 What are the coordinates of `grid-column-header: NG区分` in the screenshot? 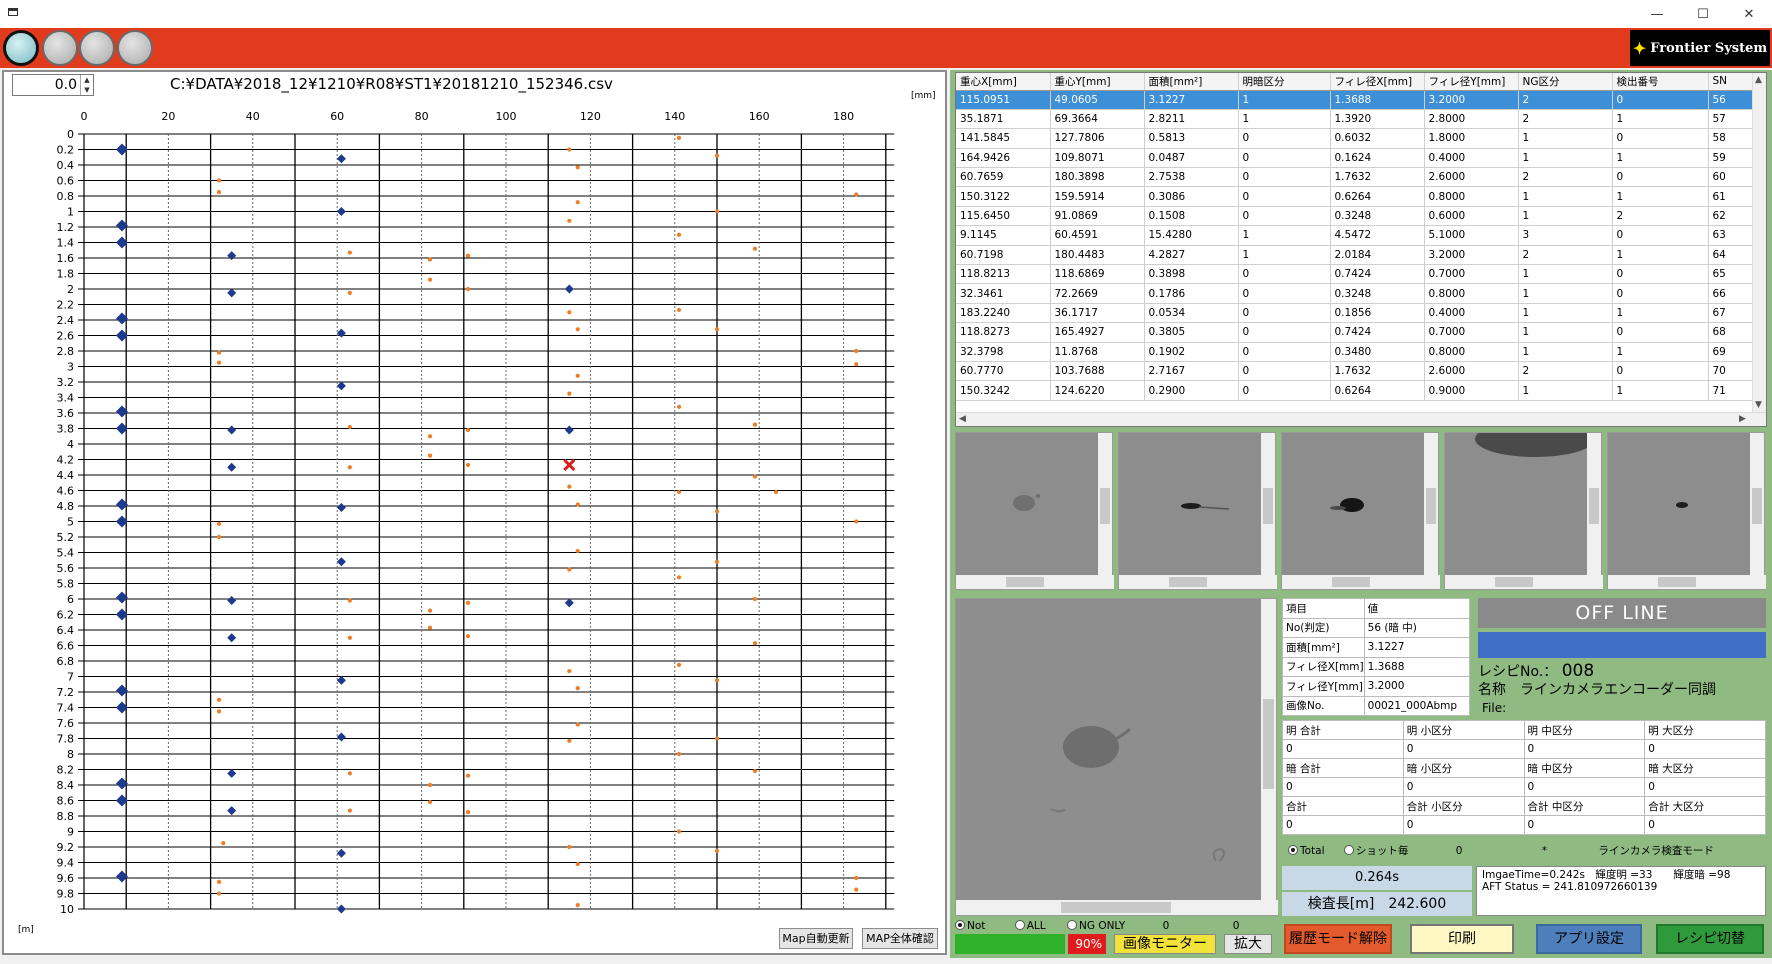 It's located at (1565, 82).